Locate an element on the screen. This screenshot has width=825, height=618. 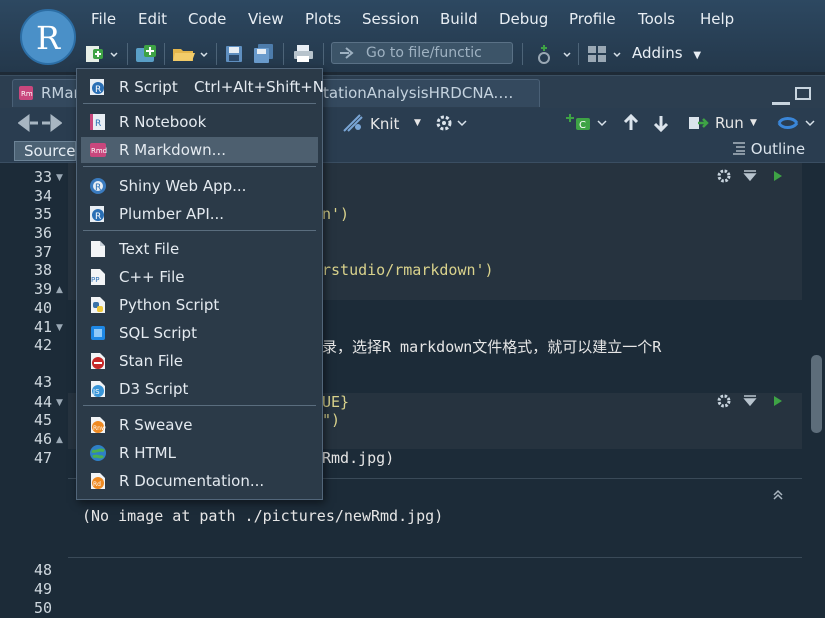
new-file-button is located at coordinates (103, 54).